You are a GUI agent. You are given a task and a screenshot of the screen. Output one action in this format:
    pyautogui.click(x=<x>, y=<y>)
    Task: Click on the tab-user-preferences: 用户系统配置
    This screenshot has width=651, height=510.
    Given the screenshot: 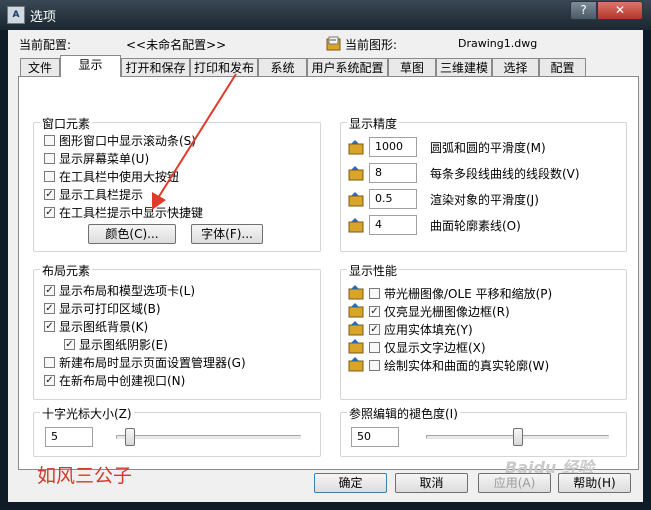 What is the action you would take?
    pyautogui.click(x=347, y=67)
    